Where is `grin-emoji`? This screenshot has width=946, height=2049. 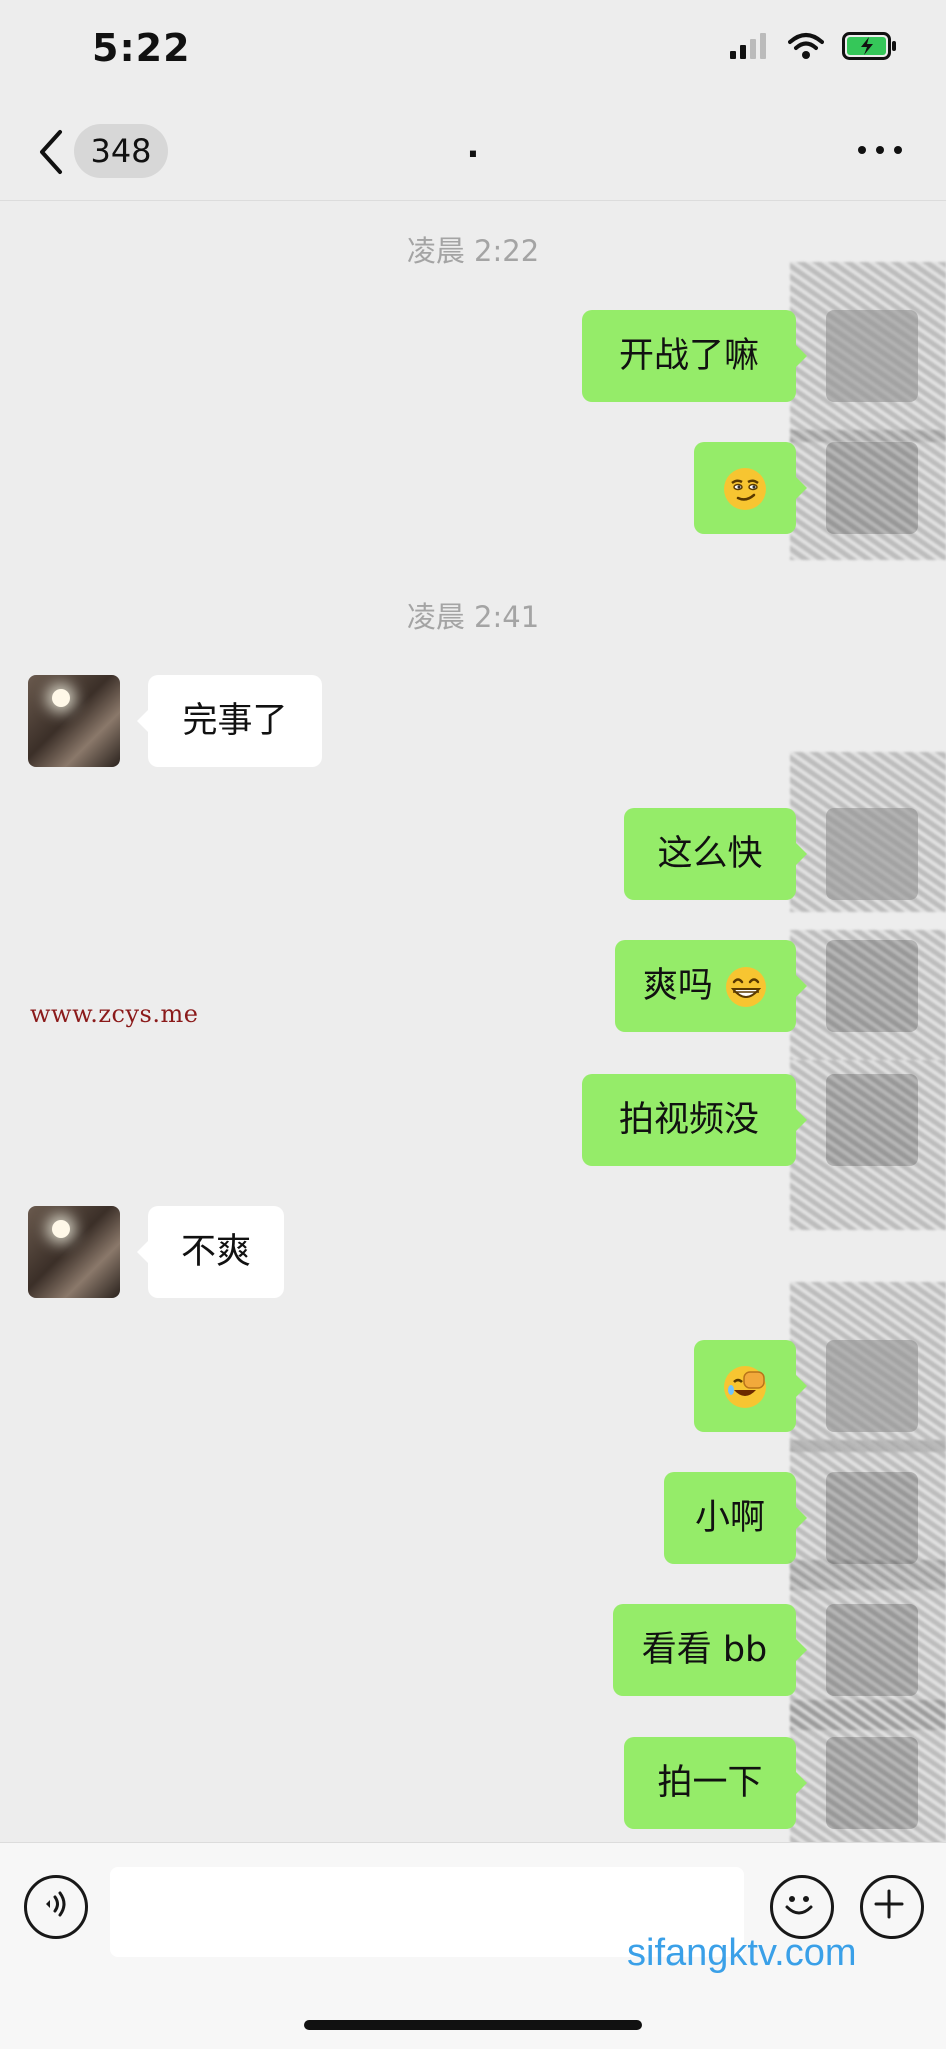 grin-emoji is located at coordinates (746, 987).